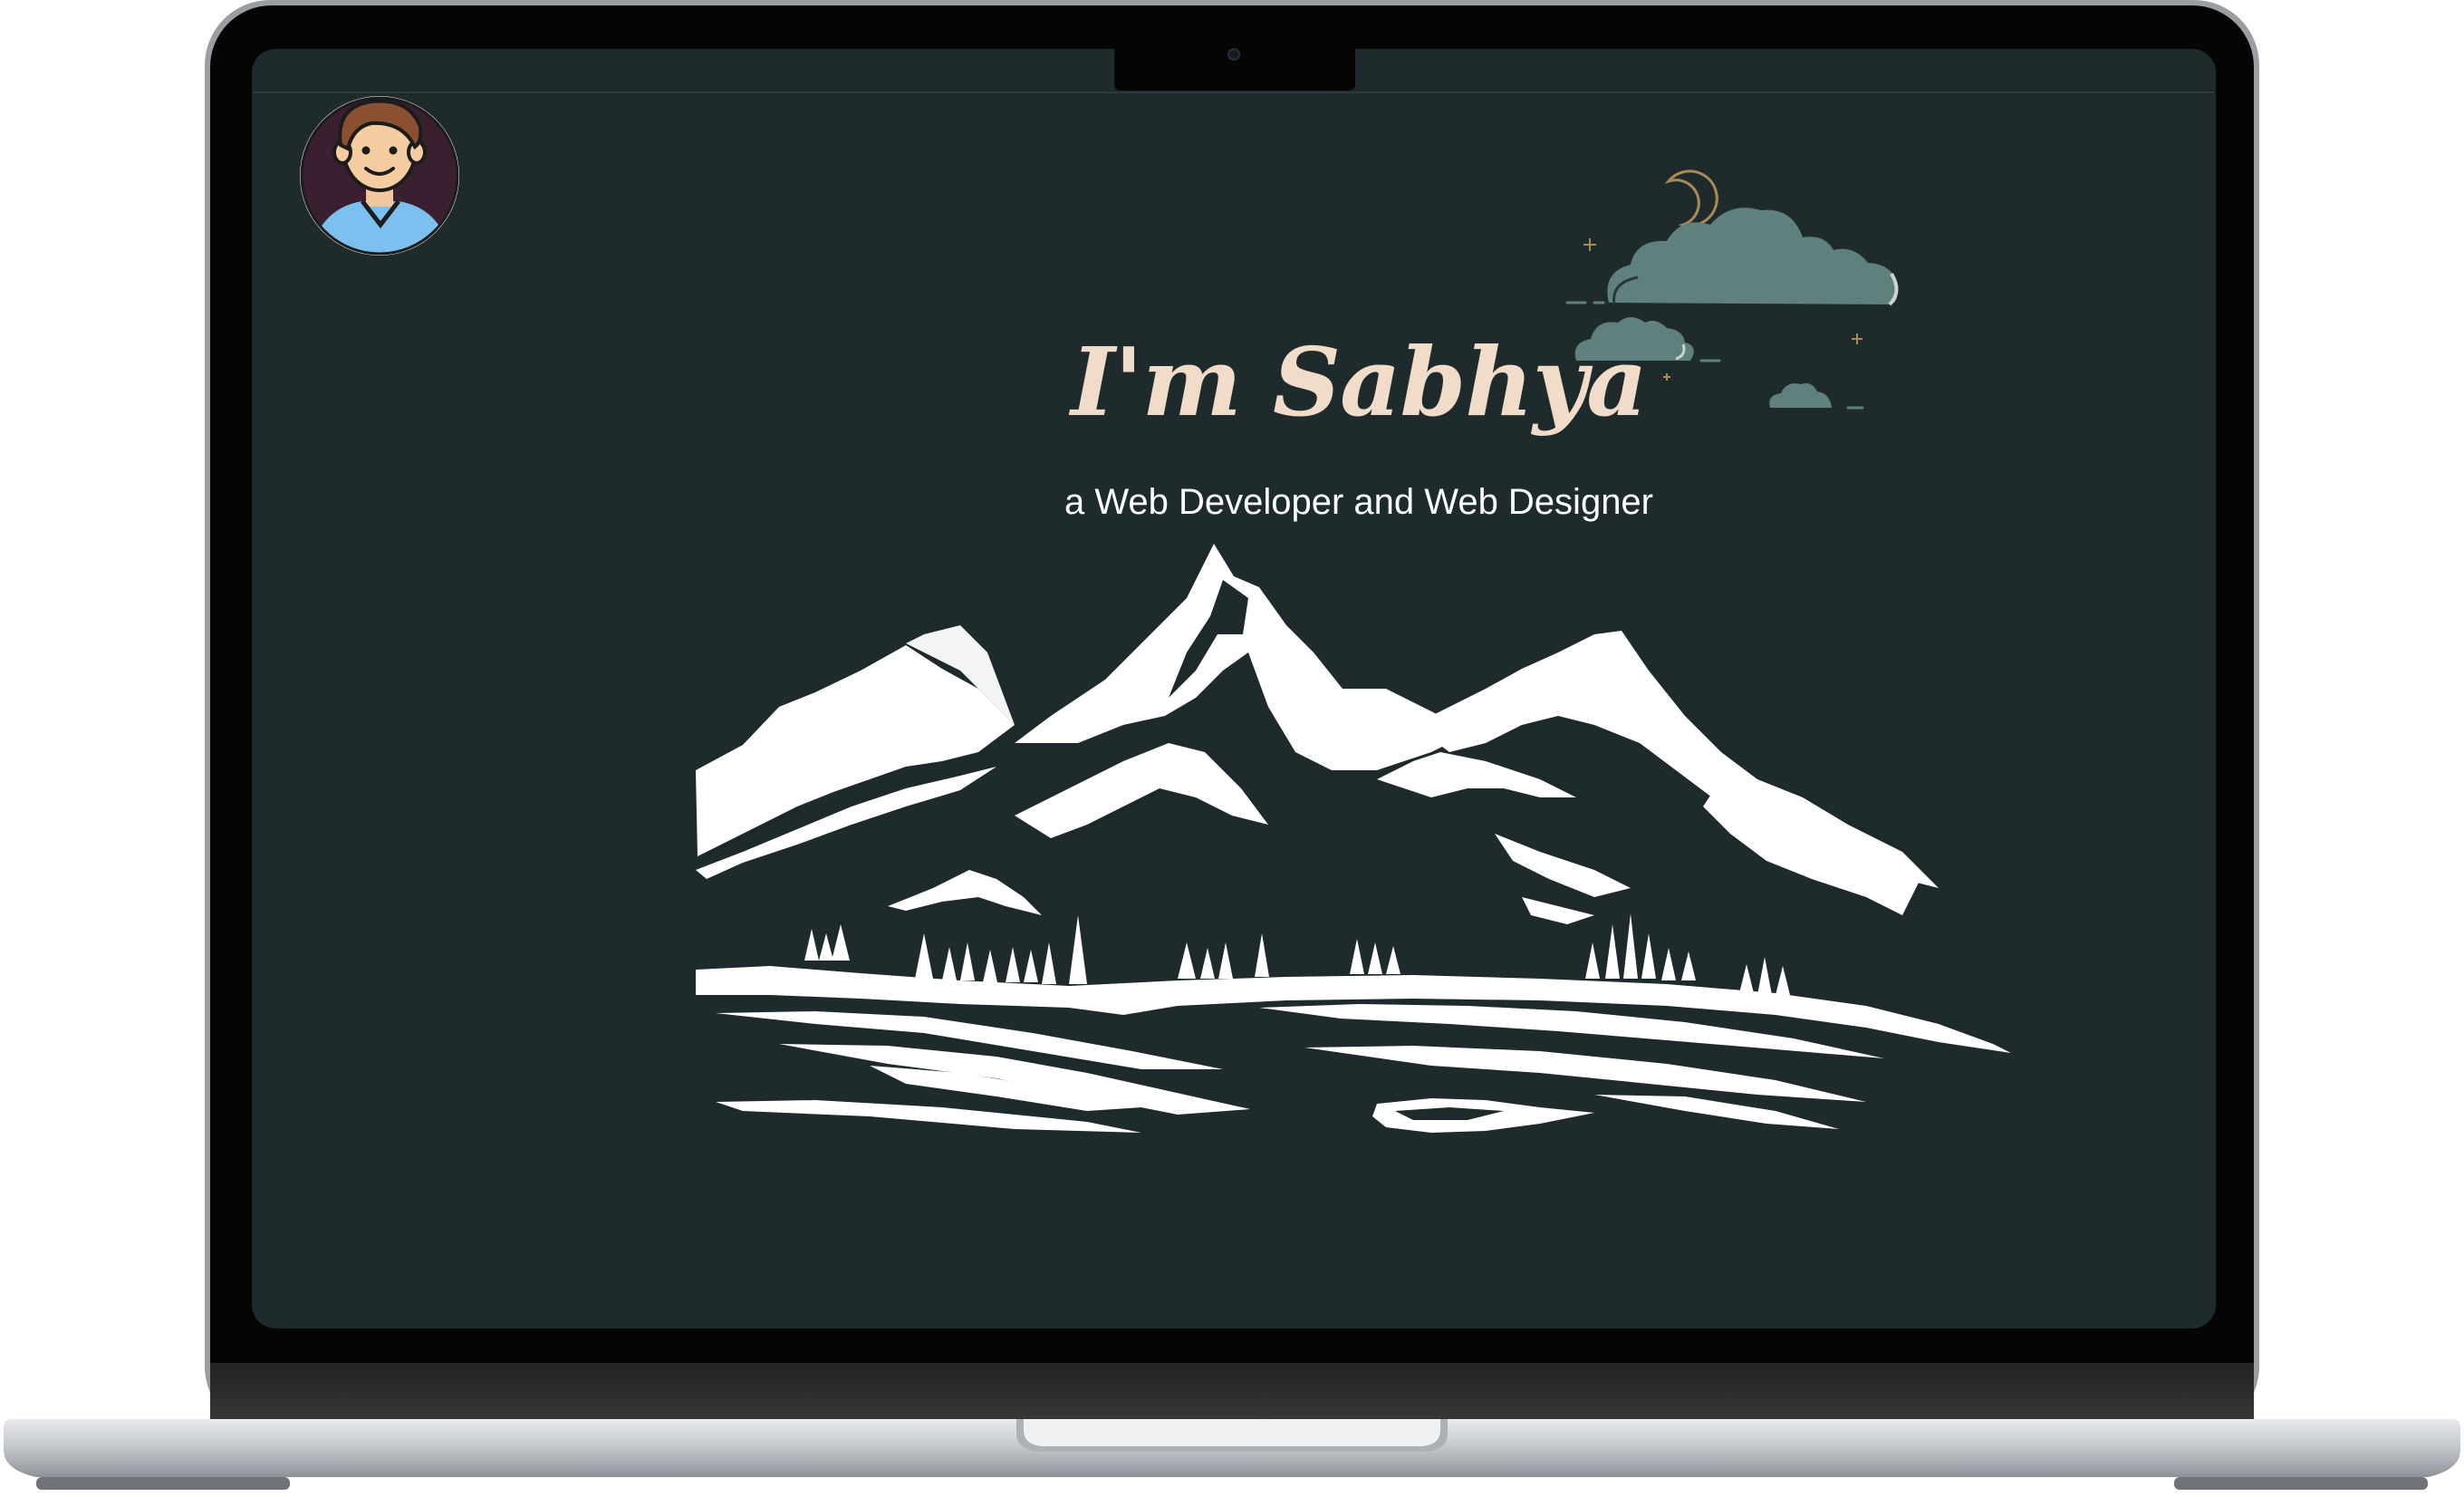 The image size is (2464, 1497). What do you see at coordinates (1358, 502) in the screenshot?
I see `hero-subtitle: a Web Developer and Web Designer` at bounding box center [1358, 502].